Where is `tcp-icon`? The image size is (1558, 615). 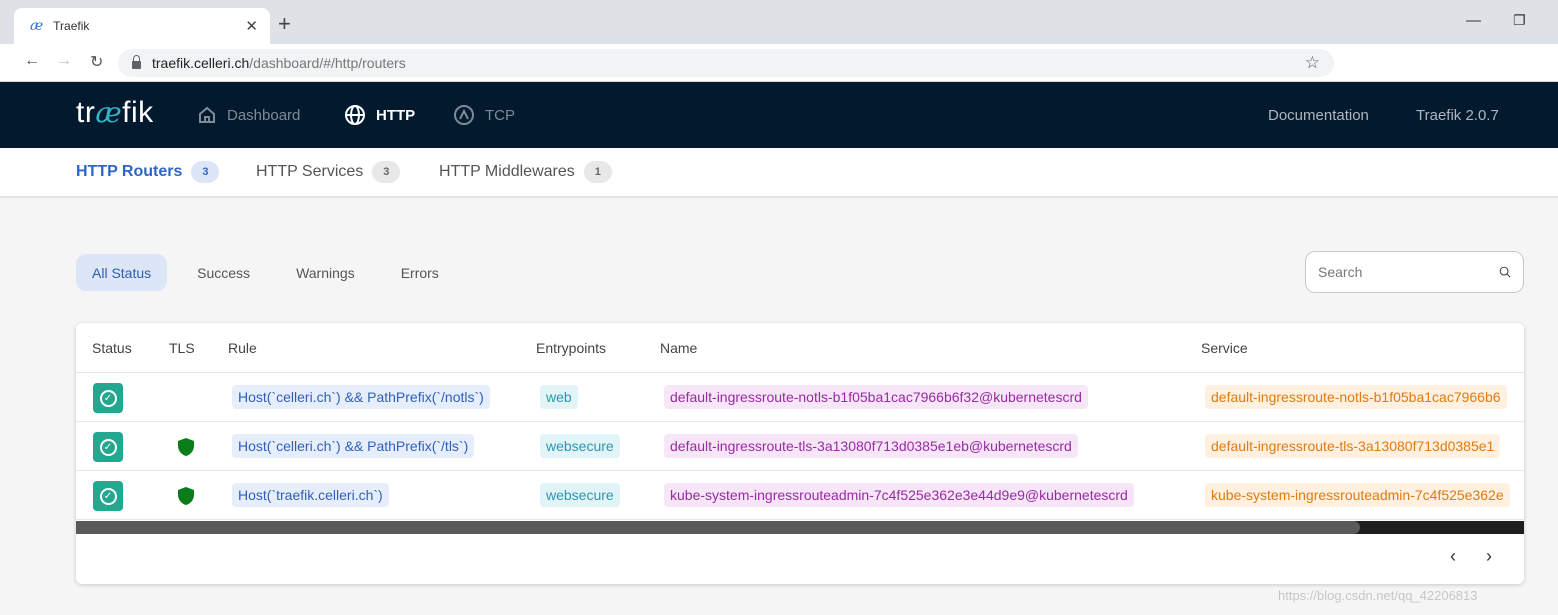
tcp-icon is located at coordinates (464, 115).